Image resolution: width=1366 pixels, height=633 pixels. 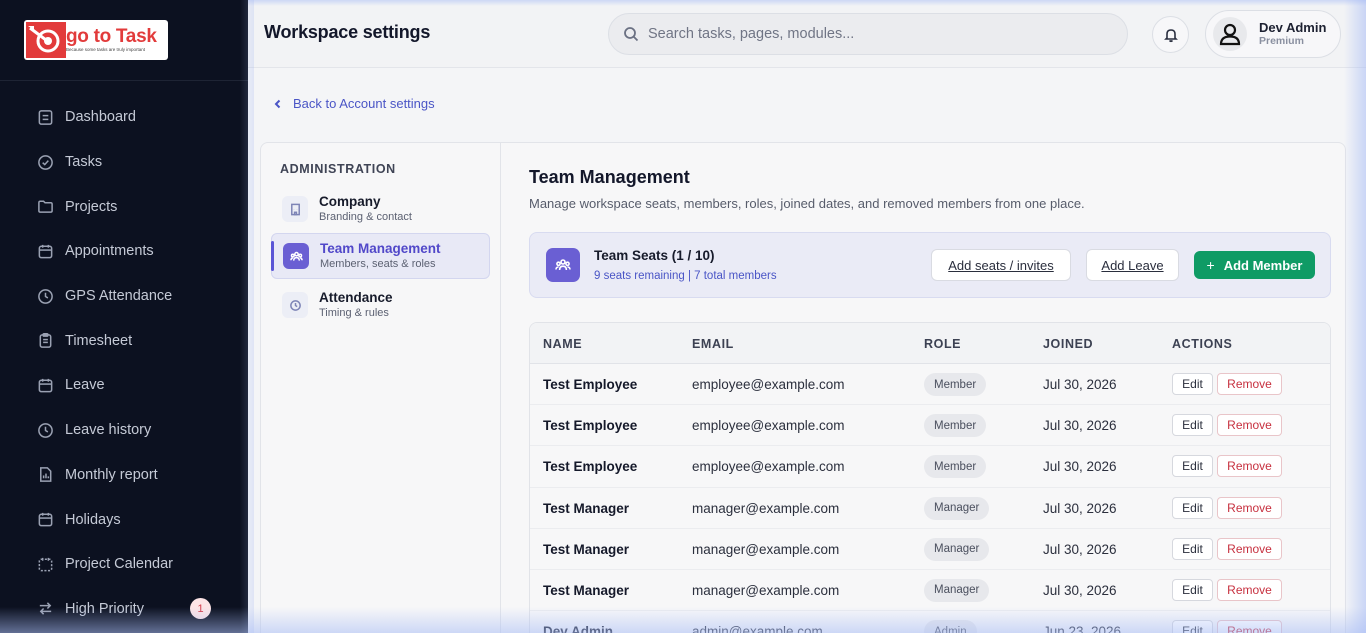 I want to click on search-bar, so click(x=868, y=34).